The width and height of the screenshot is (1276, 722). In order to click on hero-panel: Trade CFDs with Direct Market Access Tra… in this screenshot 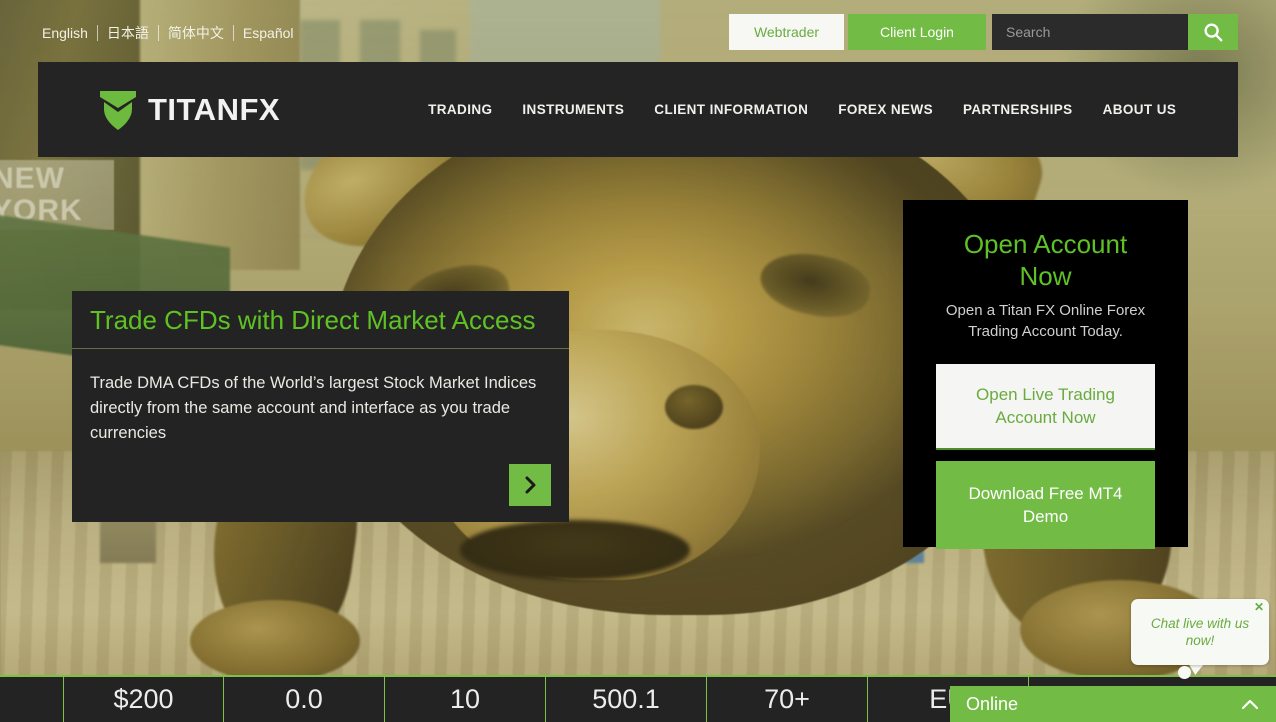, I will do `click(320, 406)`.